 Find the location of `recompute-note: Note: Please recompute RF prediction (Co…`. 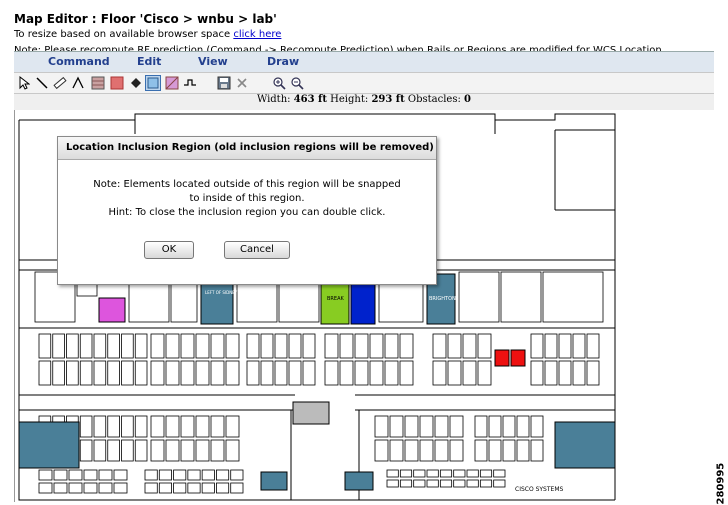

recompute-note: Note: Please recompute RF prediction (Co… is located at coordinates (338, 48).